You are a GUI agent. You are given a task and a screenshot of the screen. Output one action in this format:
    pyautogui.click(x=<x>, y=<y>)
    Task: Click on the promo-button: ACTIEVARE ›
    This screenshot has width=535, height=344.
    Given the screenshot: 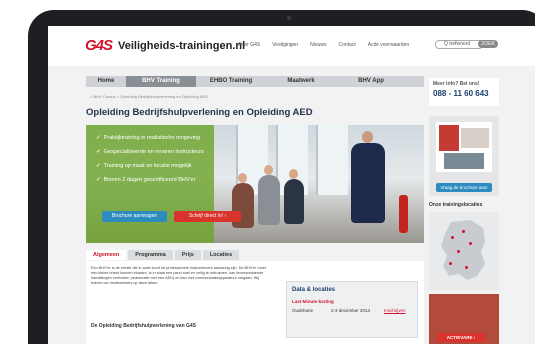 What is the action you would take?
    pyautogui.click(x=461, y=337)
    